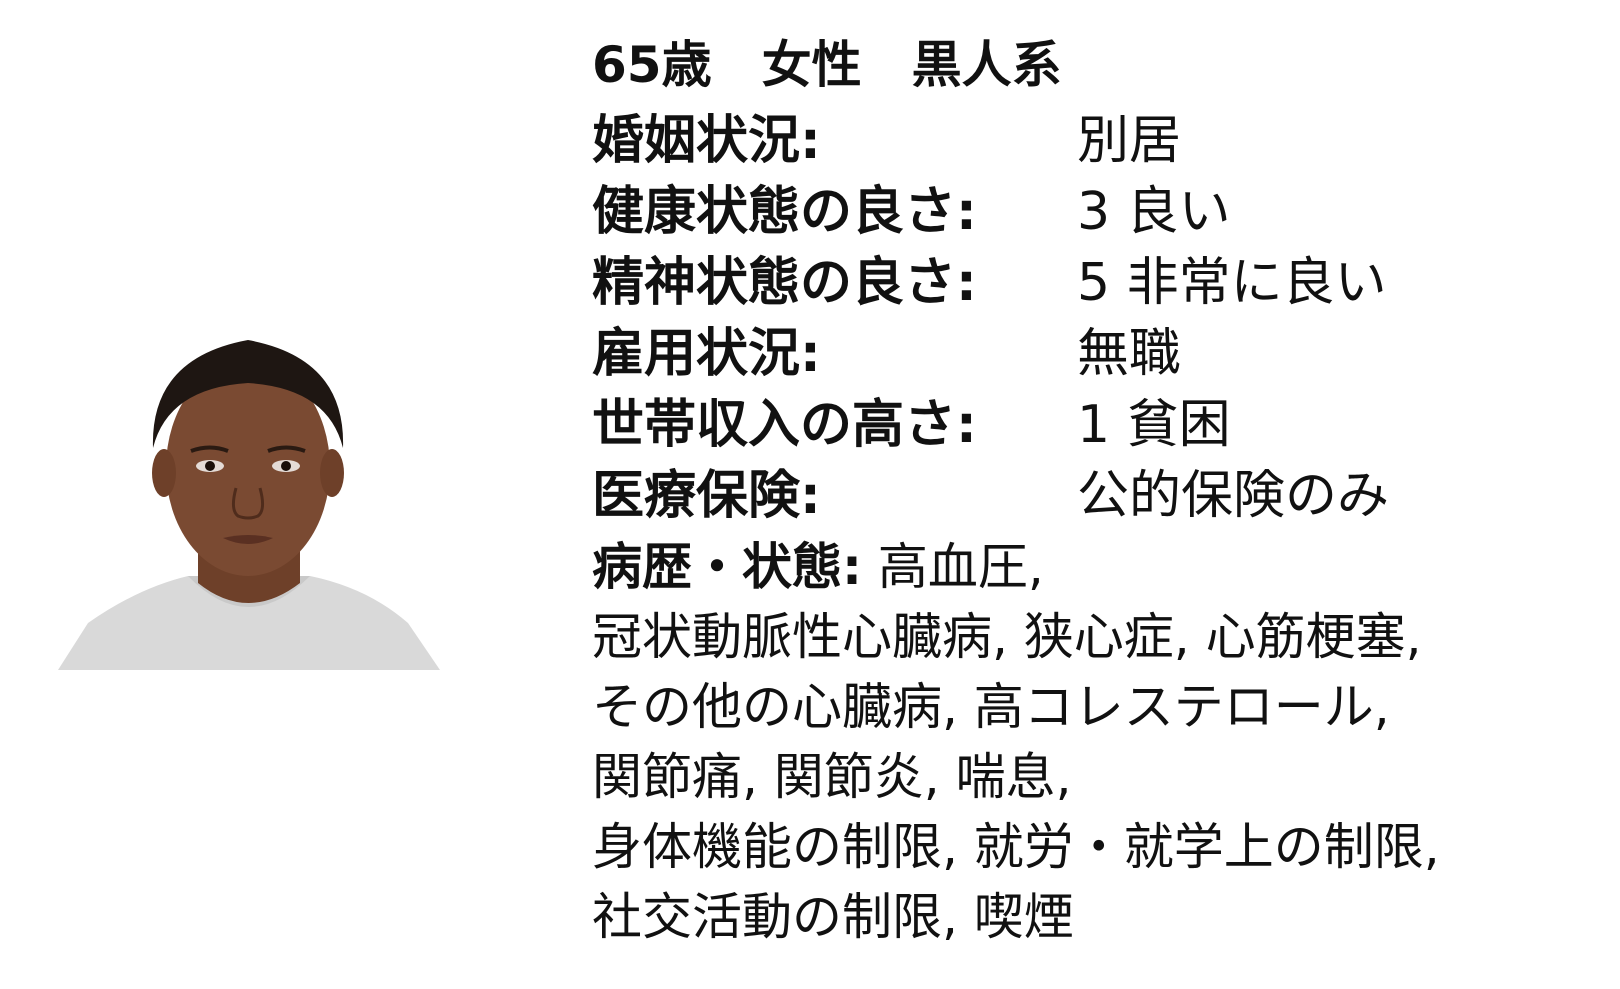  I want to click on attribute-value: 5 非常に良い, so click(1232, 283).